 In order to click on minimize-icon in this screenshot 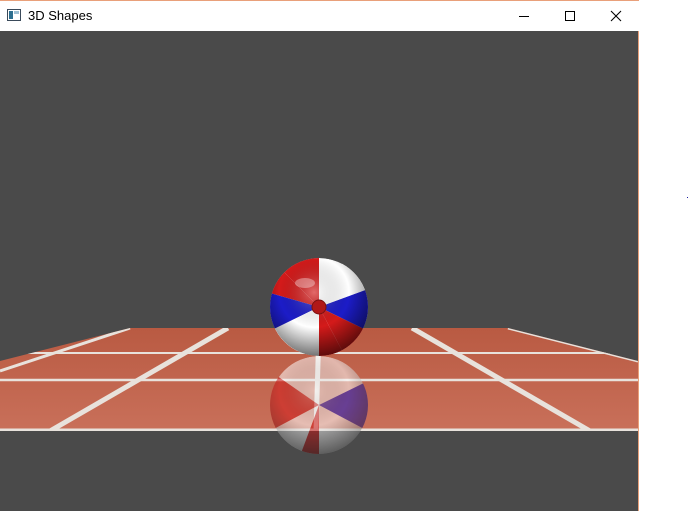, I will do `click(524, 16)`.